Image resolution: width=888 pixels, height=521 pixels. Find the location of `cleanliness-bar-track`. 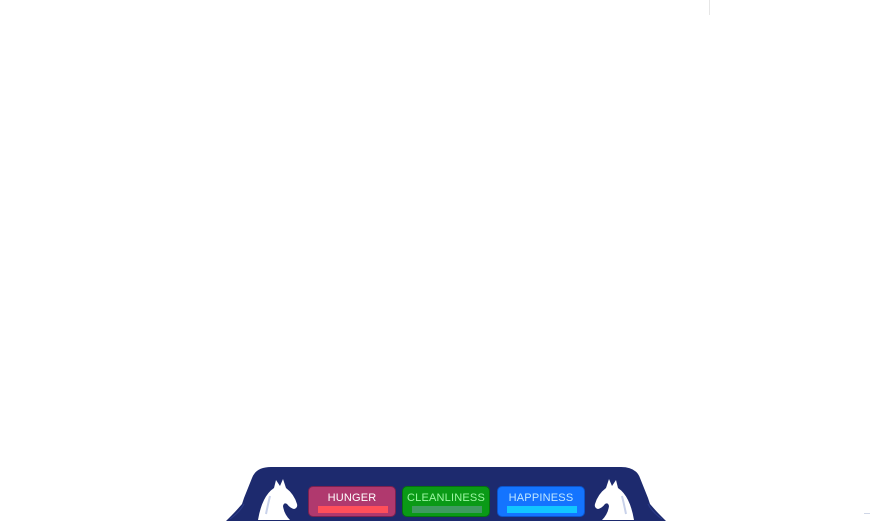

cleanliness-bar-track is located at coordinates (447, 509).